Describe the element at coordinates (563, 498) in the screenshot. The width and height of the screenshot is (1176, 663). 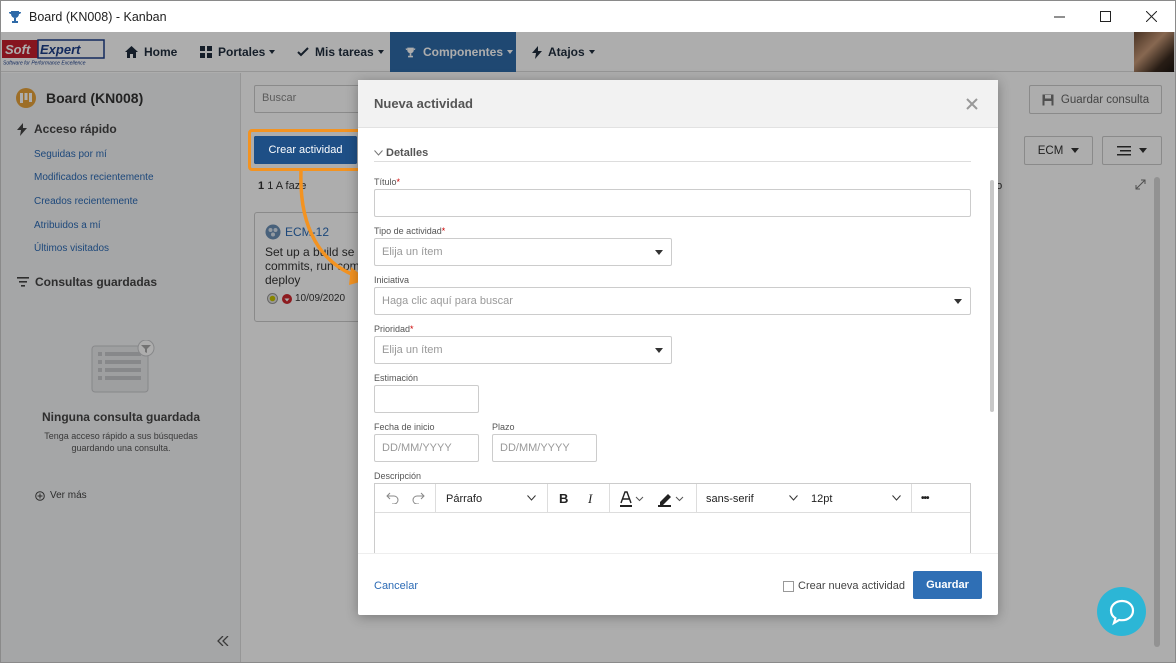
I see `bold-button: B` at that location.